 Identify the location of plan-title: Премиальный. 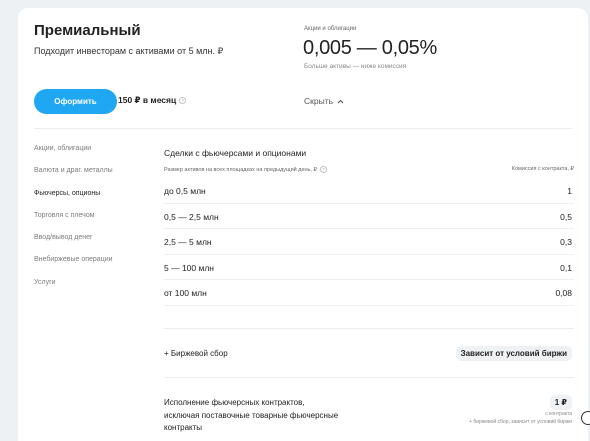
(87, 30).